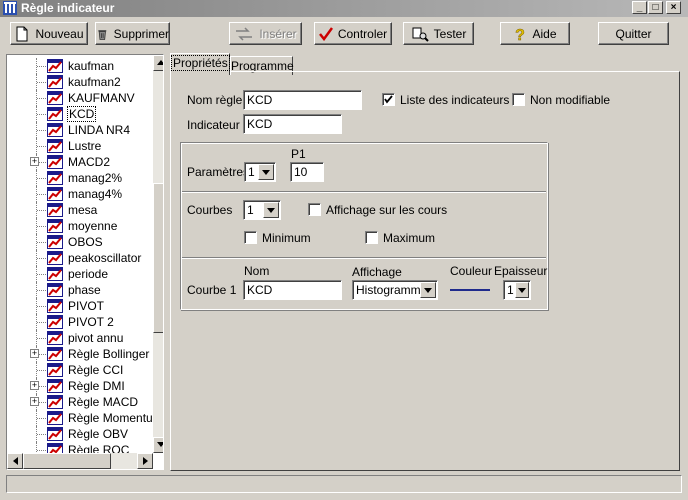  I want to click on nom-regle-input: KCD, so click(302, 100).